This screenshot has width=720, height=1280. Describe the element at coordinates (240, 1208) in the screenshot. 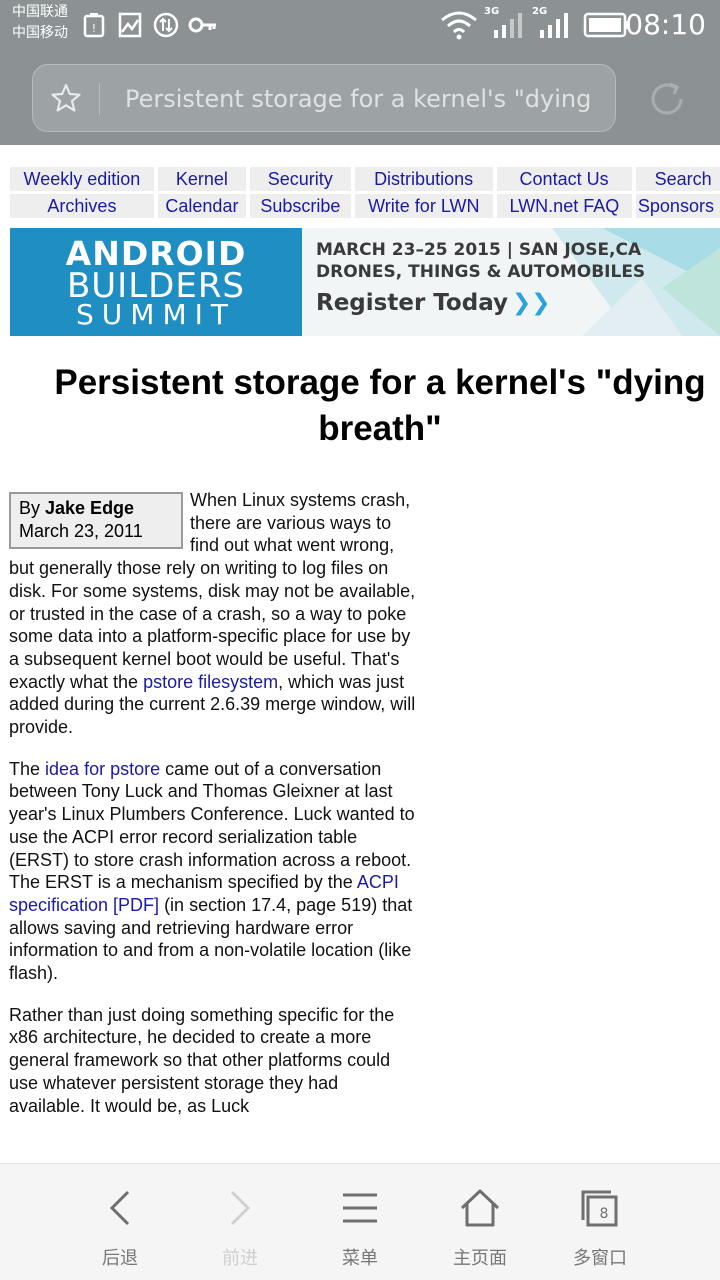

I see `chevron-right-icon` at that location.